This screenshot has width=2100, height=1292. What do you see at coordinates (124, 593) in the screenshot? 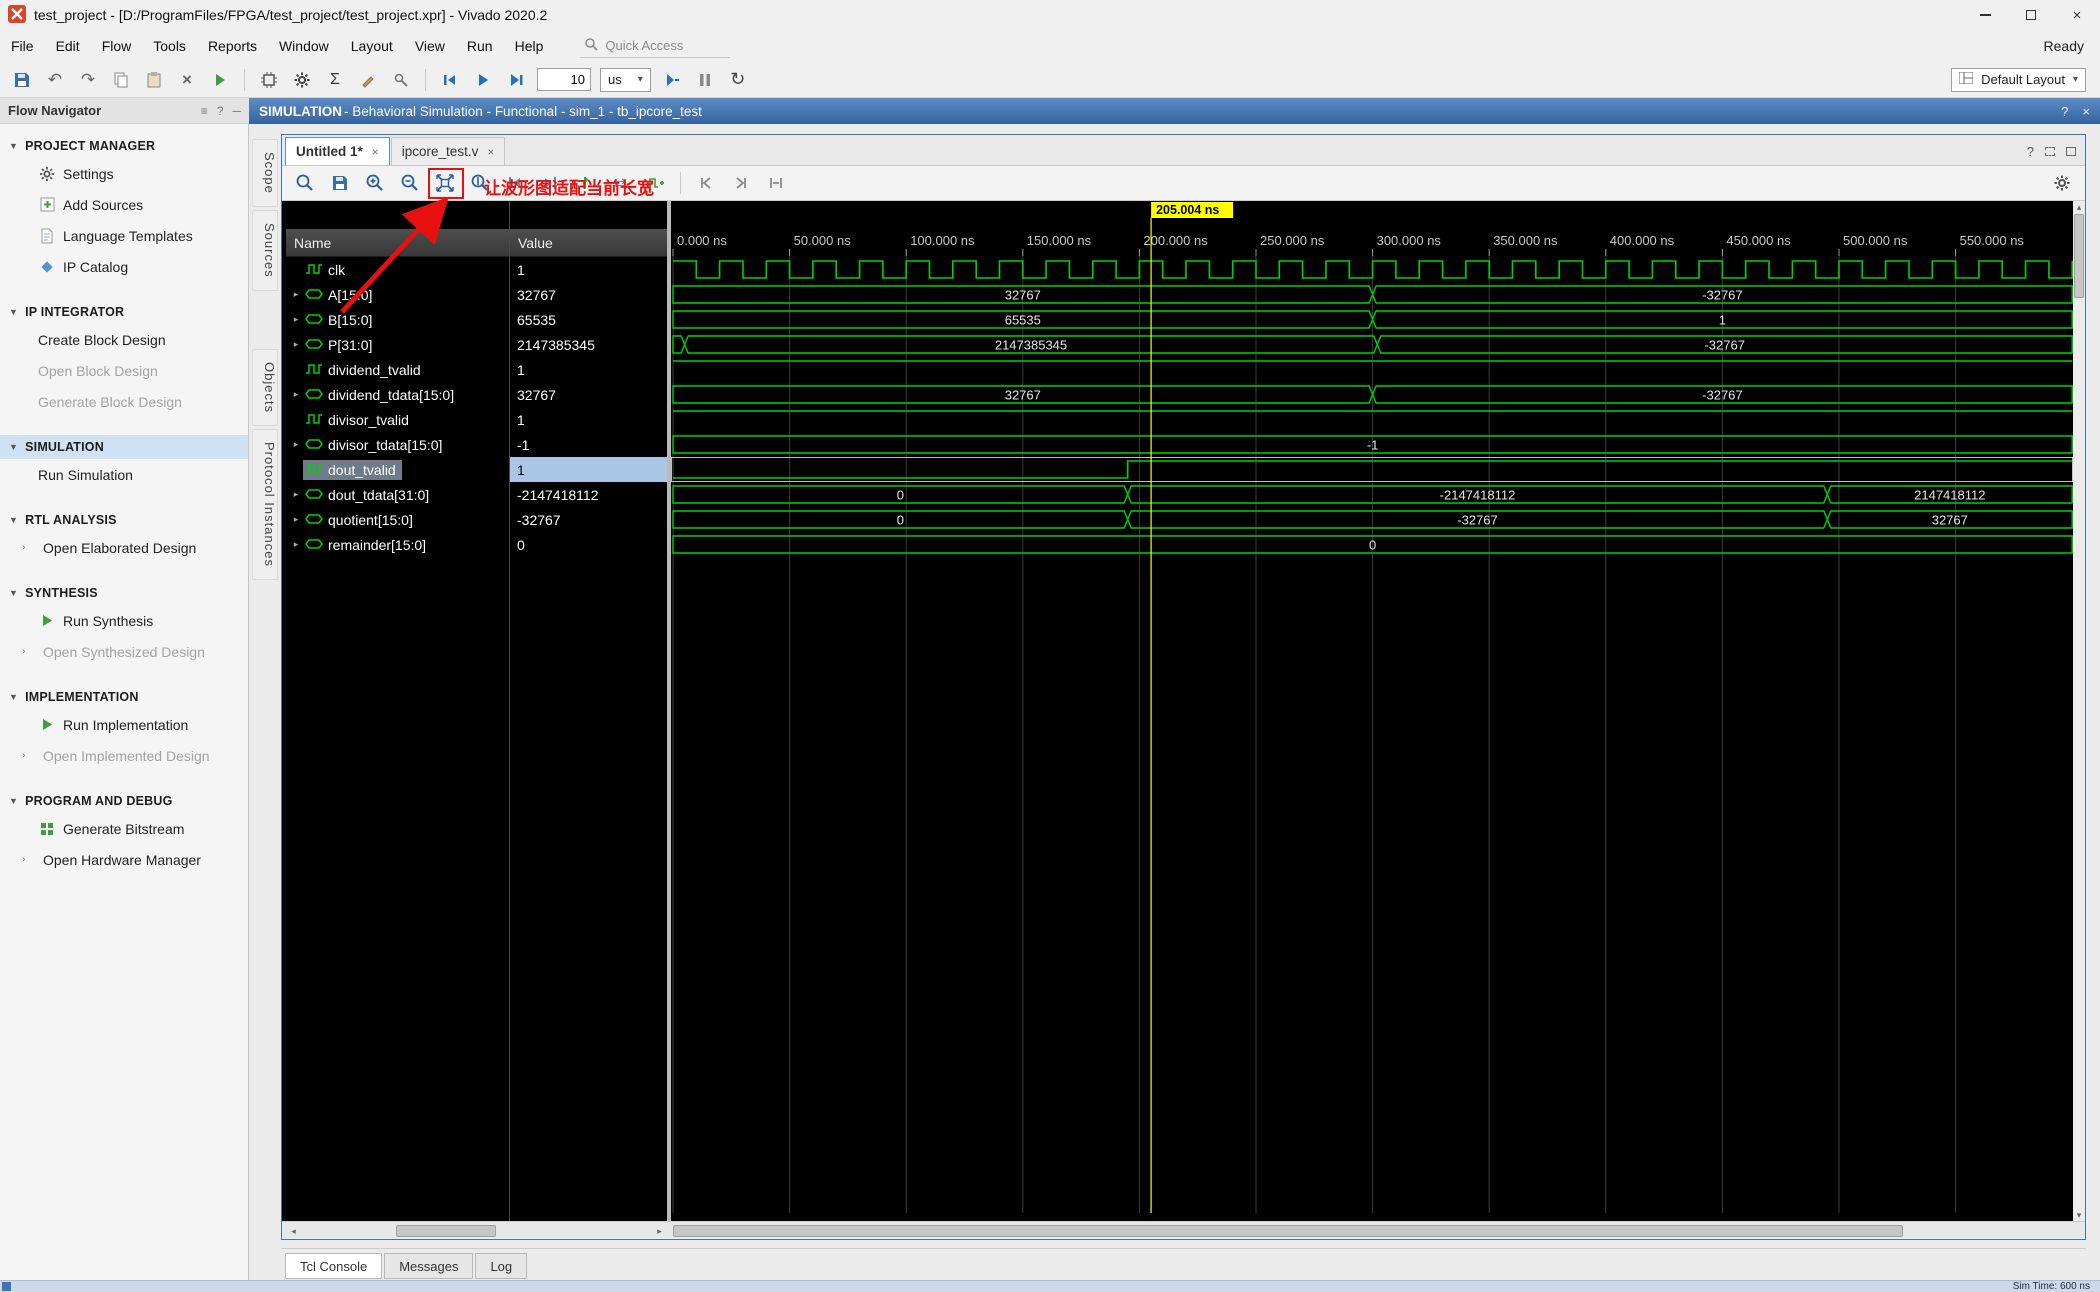
I see `flow-section-header-synthesis: ▼ SYNTHESIS` at bounding box center [124, 593].